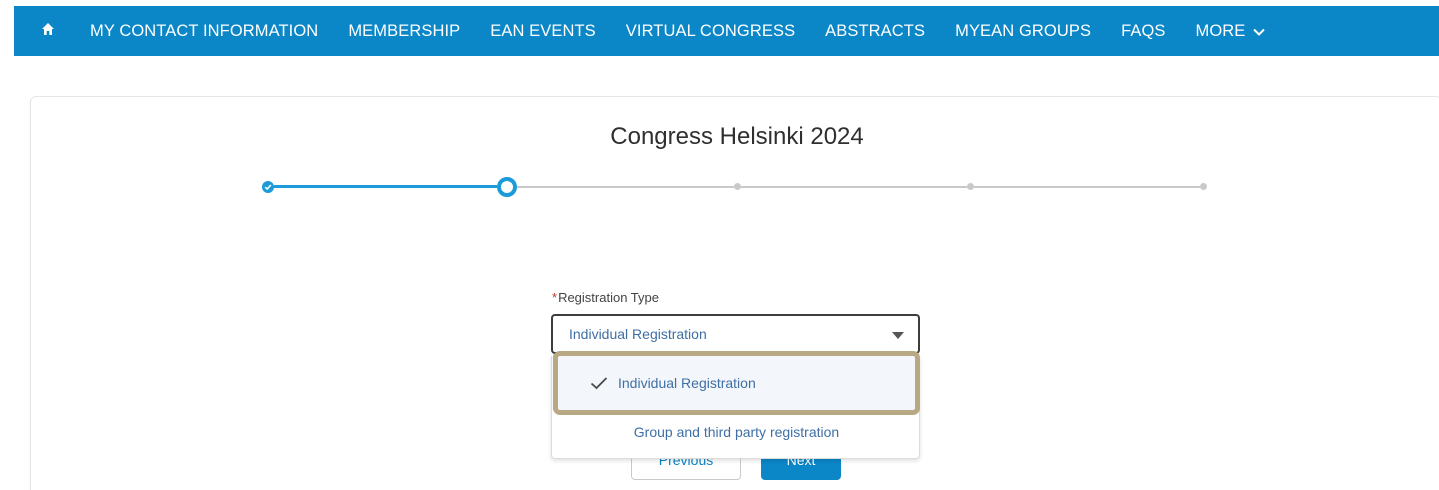 This screenshot has height=490, width=1439. I want to click on nav-item-abstracts: ABSTRACTS, so click(875, 31).